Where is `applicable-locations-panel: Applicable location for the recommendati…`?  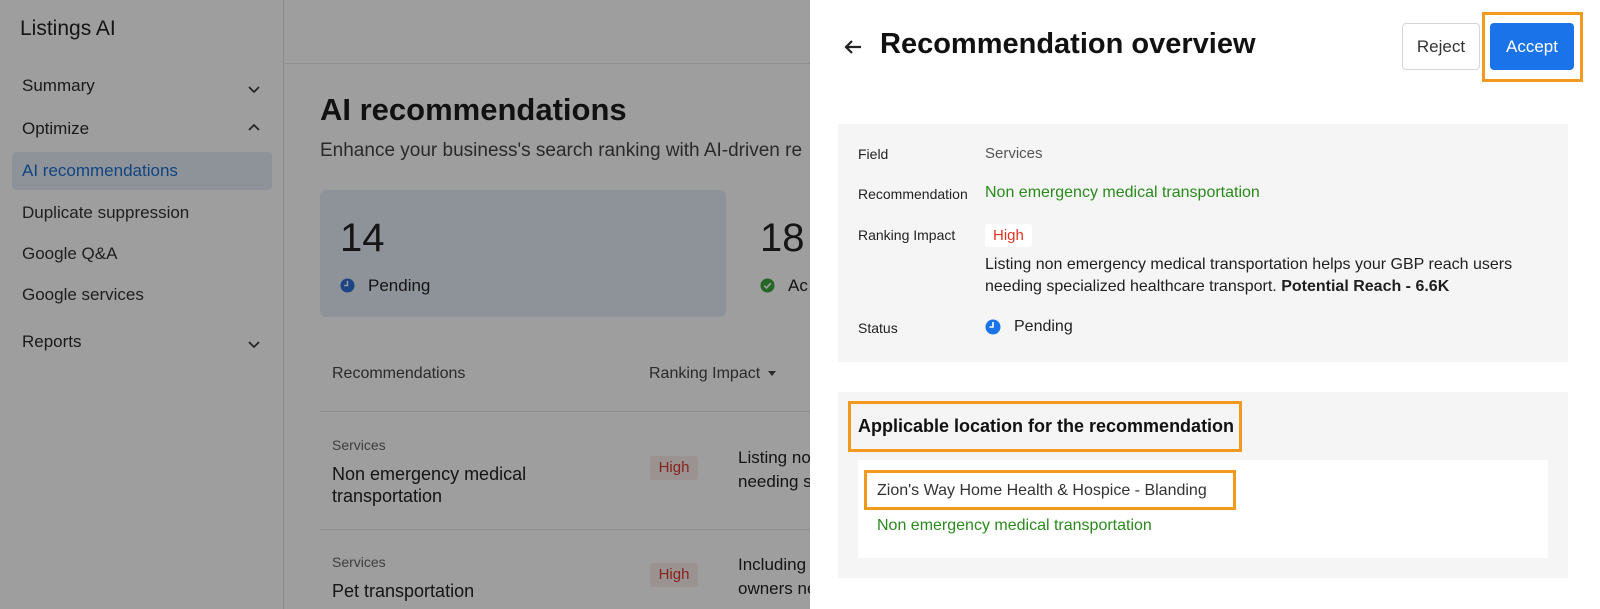
applicable-locations-panel: Applicable location for the recommendati… is located at coordinates (1203, 485).